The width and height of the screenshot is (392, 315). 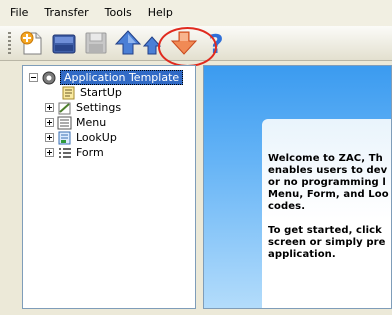 I want to click on lookup-icon, so click(x=65, y=138).